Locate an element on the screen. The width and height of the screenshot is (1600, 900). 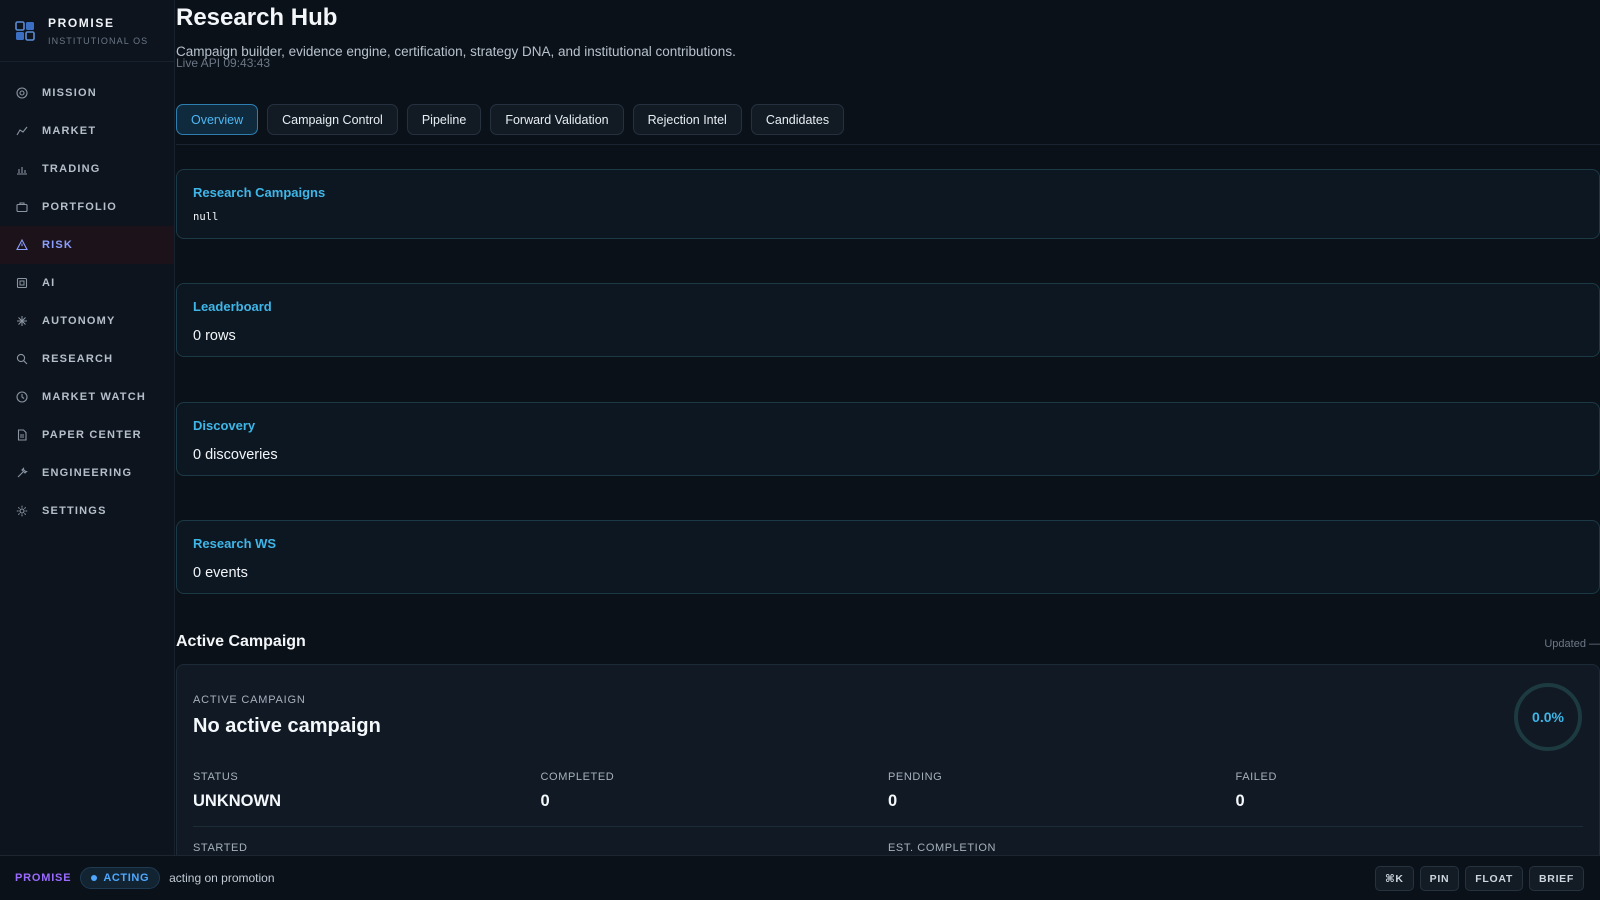
progress-gauge-value: 0.0% is located at coordinates (1548, 717).